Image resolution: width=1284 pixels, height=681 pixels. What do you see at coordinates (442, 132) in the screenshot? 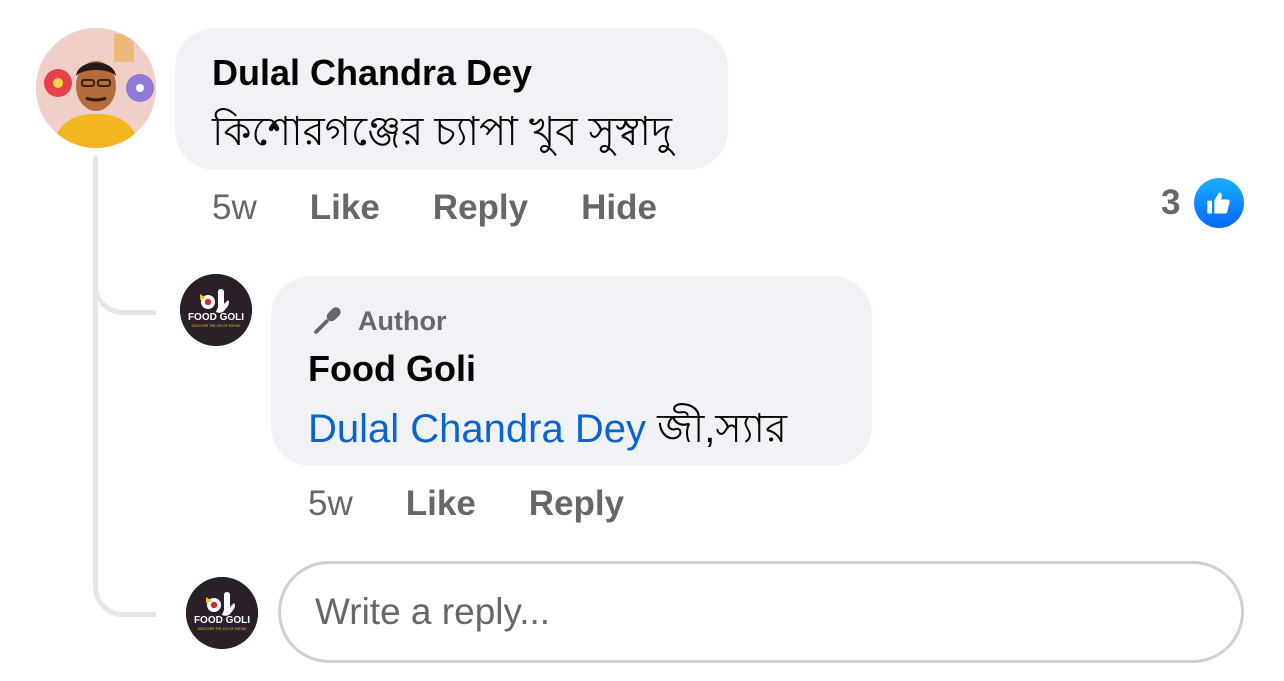
I see `comment-text: কিশোরগঞ্জের চ্যাপা খুব সুস্বাদু` at bounding box center [442, 132].